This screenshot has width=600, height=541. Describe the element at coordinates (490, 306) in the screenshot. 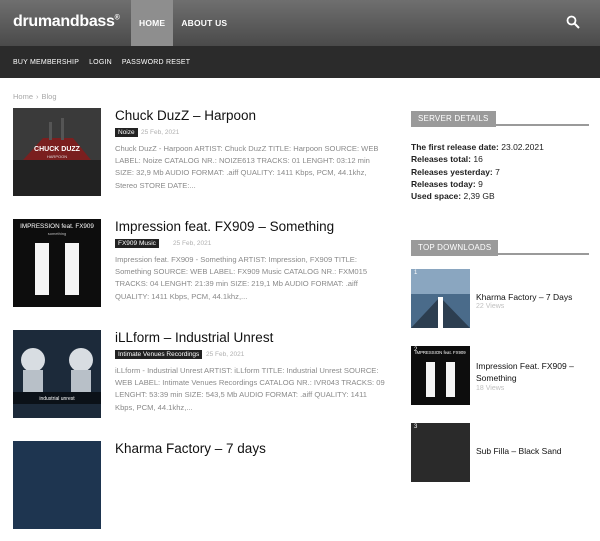

I see `top-download-views: 22 Views` at that location.